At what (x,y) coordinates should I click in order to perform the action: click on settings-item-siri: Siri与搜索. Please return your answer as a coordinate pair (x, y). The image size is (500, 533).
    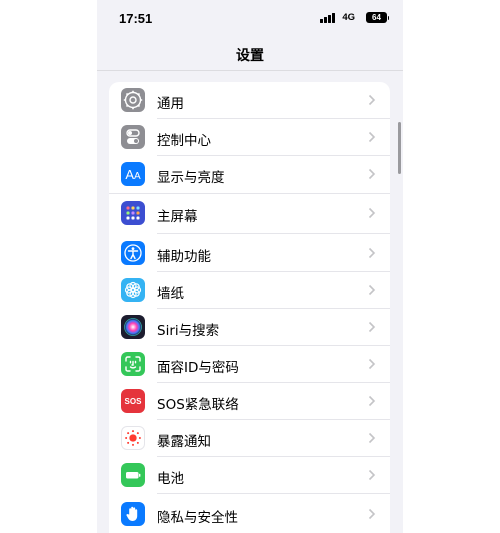
    Looking at the image, I should click on (249, 327).